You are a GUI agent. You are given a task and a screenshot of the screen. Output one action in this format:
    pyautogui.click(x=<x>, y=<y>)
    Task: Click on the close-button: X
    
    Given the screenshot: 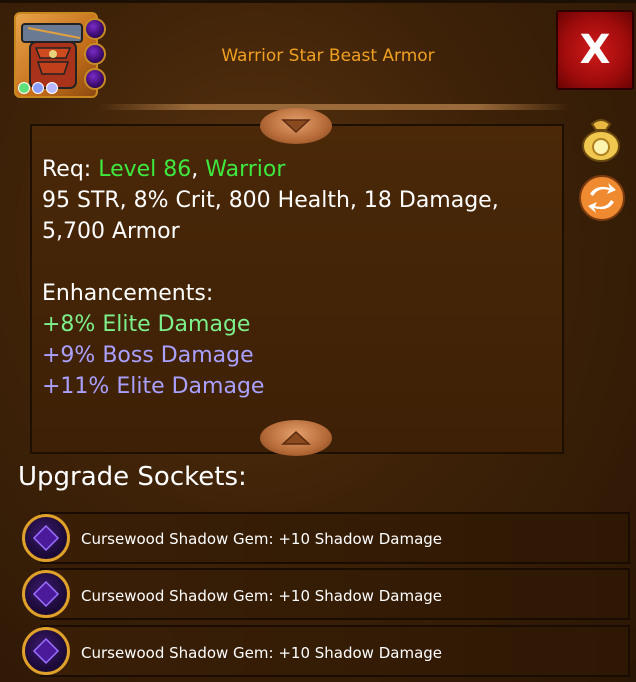 What is the action you would take?
    pyautogui.click(x=595, y=50)
    